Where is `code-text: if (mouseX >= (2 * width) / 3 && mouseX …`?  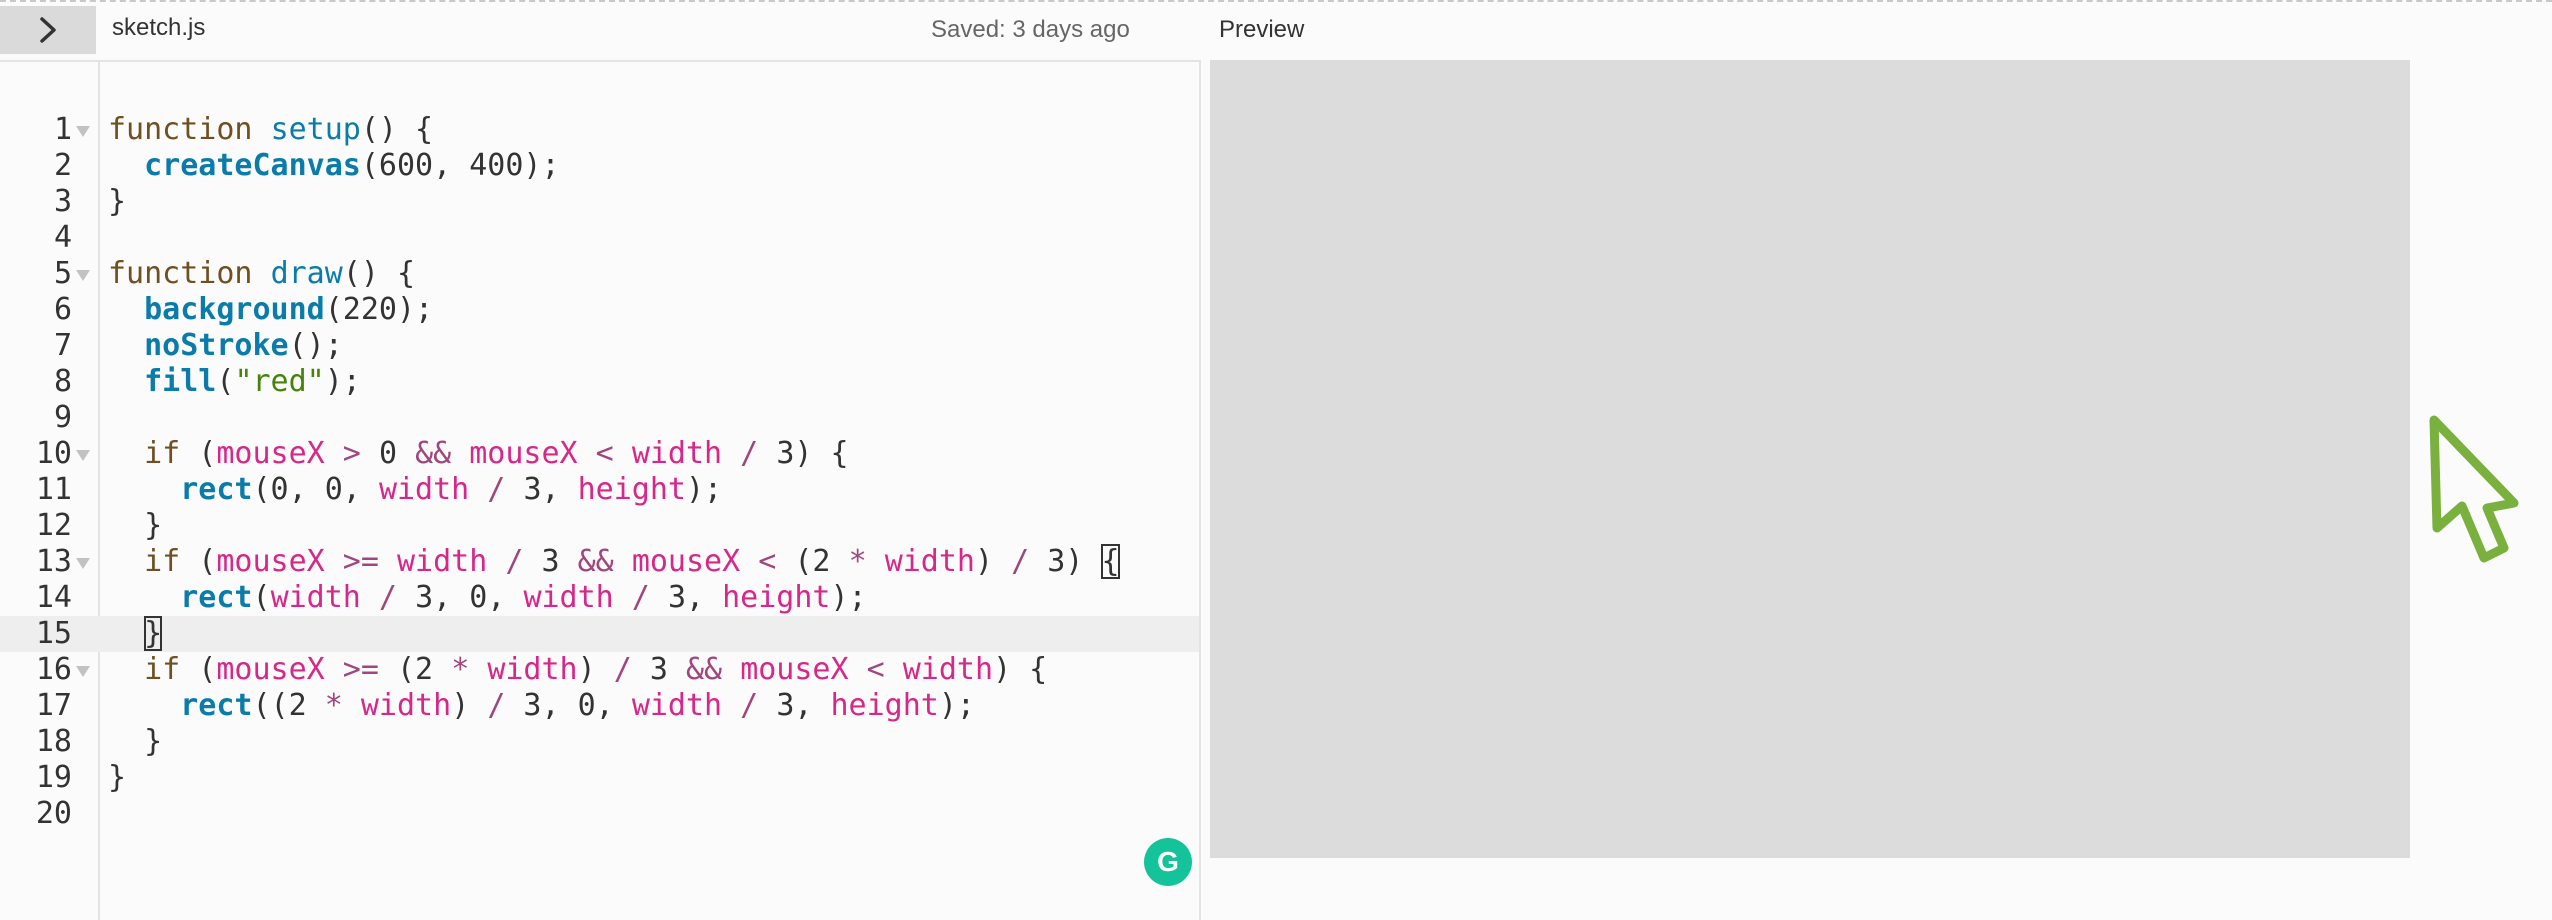 code-text: if (mouseX >= (2 * width) / 3 && mouseX … is located at coordinates (577, 670).